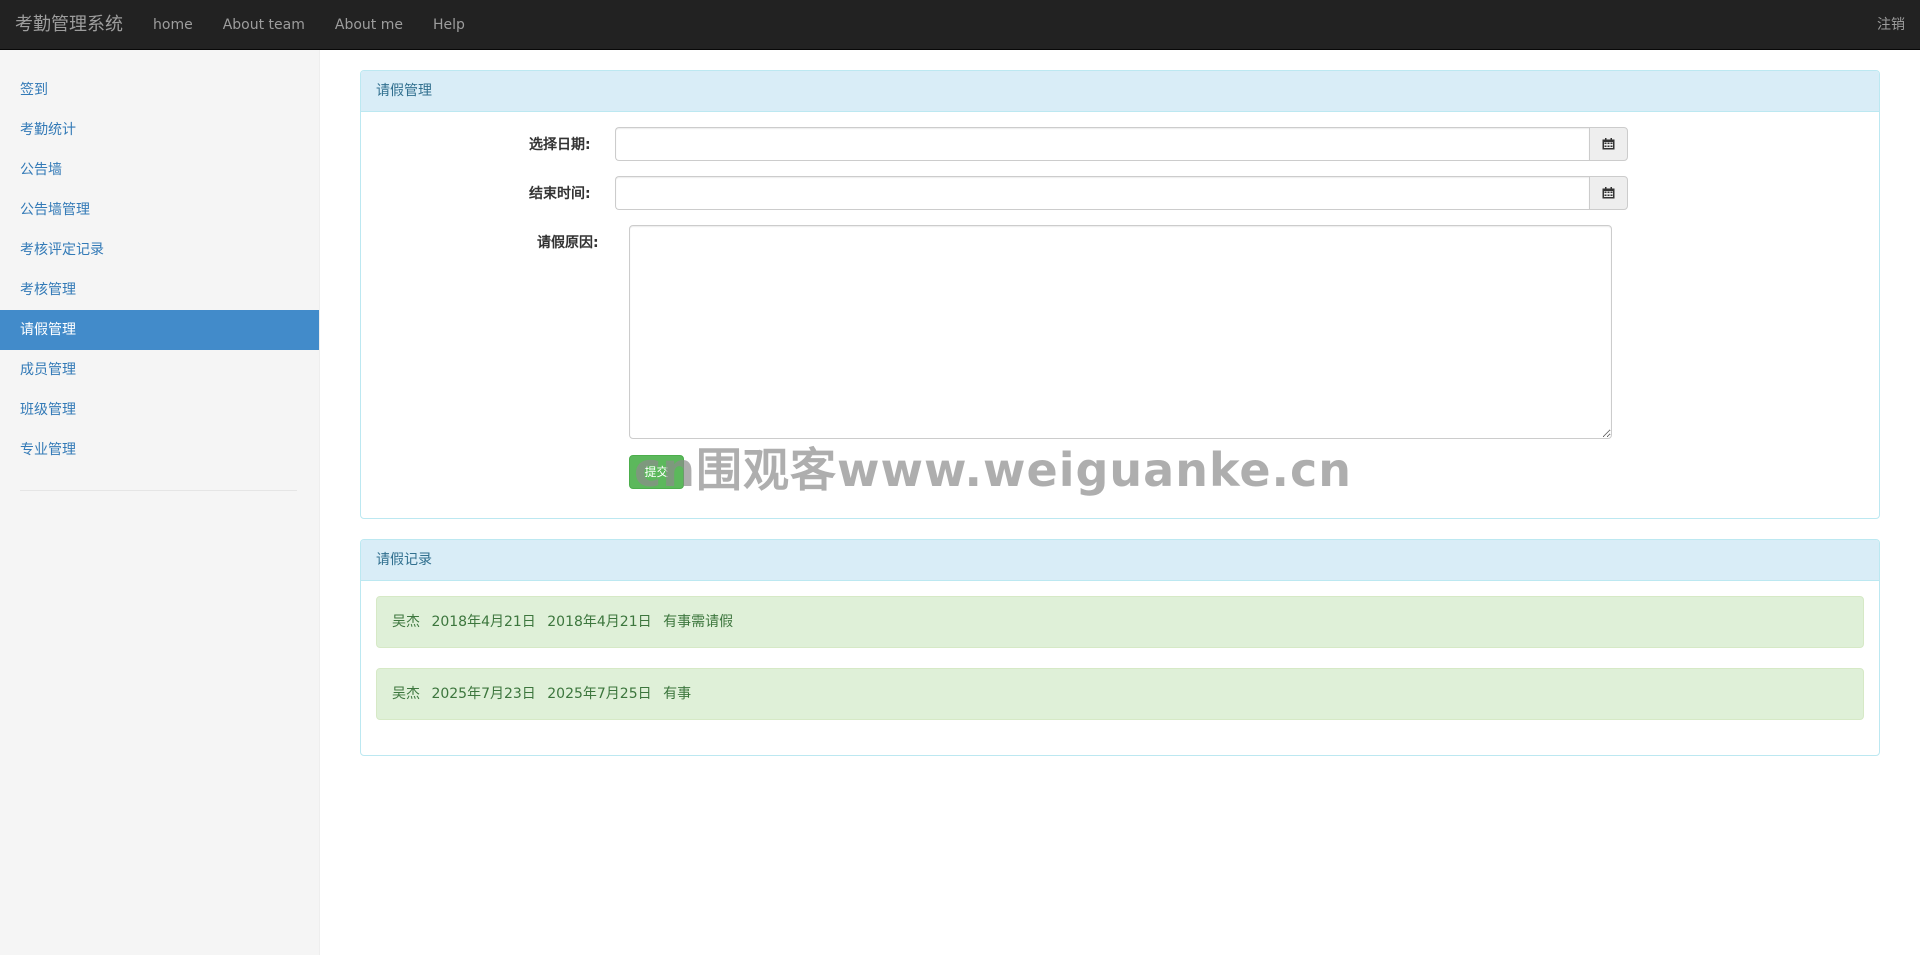 The image size is (1920, 955). What do you see at coordinates (159, 330) in the screenshot?
I see `sidebar-item-leave-management: 请假管理` at bounding box center [159, 330].